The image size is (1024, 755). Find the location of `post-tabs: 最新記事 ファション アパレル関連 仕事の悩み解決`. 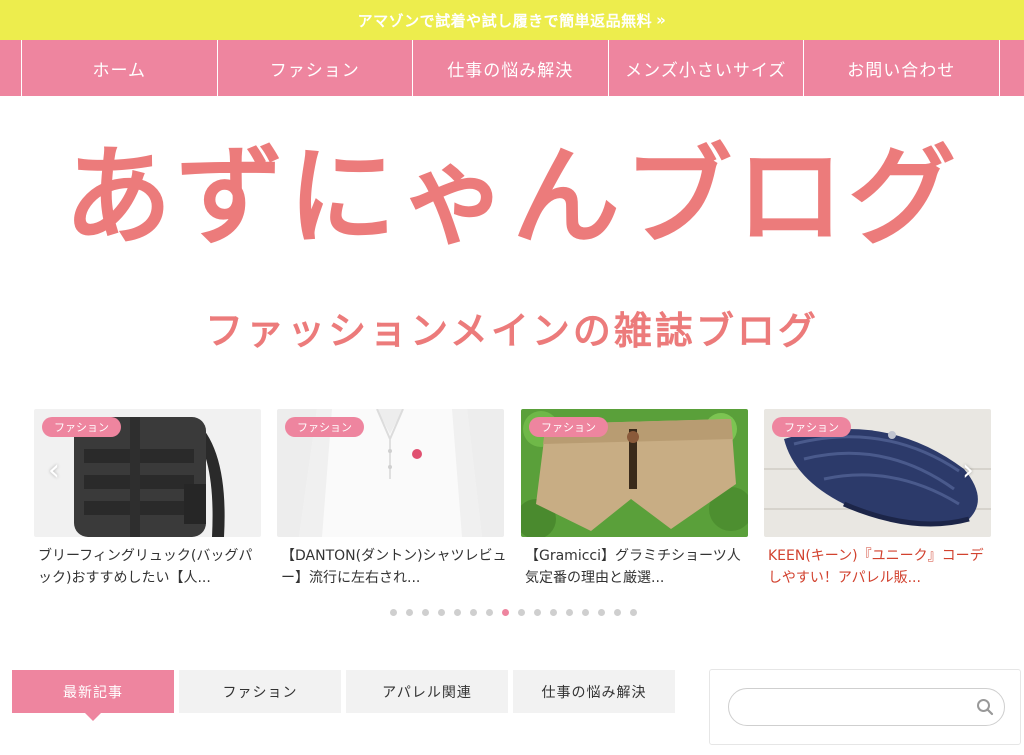

post-tabs: 最新記事 ファション アパレル関連 仕事の悩み解決 is located at coordinates (343, 695).